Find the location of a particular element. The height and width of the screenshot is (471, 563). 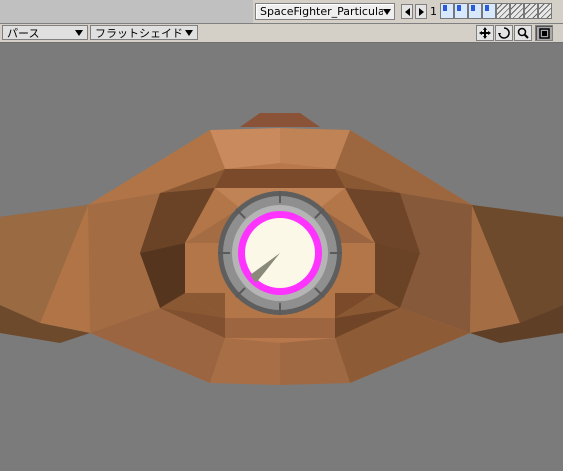

viewport-header: パース フラットシェイド is located at coordinates (281, 33).